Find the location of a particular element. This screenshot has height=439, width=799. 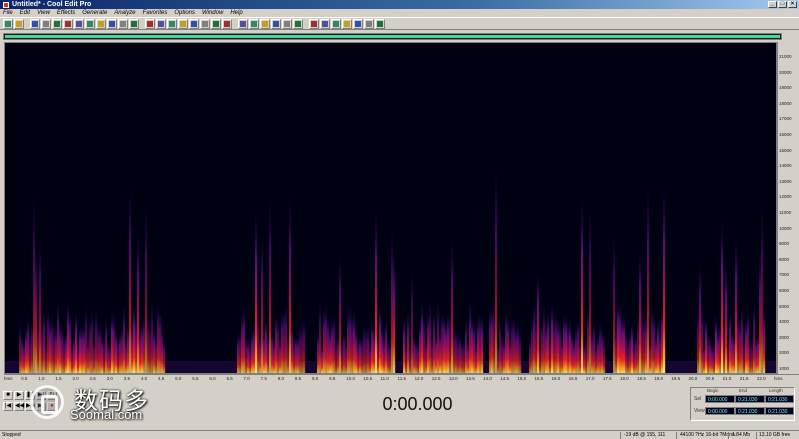

time-tick-label: 22.0 is located at coordinates (761, 378).